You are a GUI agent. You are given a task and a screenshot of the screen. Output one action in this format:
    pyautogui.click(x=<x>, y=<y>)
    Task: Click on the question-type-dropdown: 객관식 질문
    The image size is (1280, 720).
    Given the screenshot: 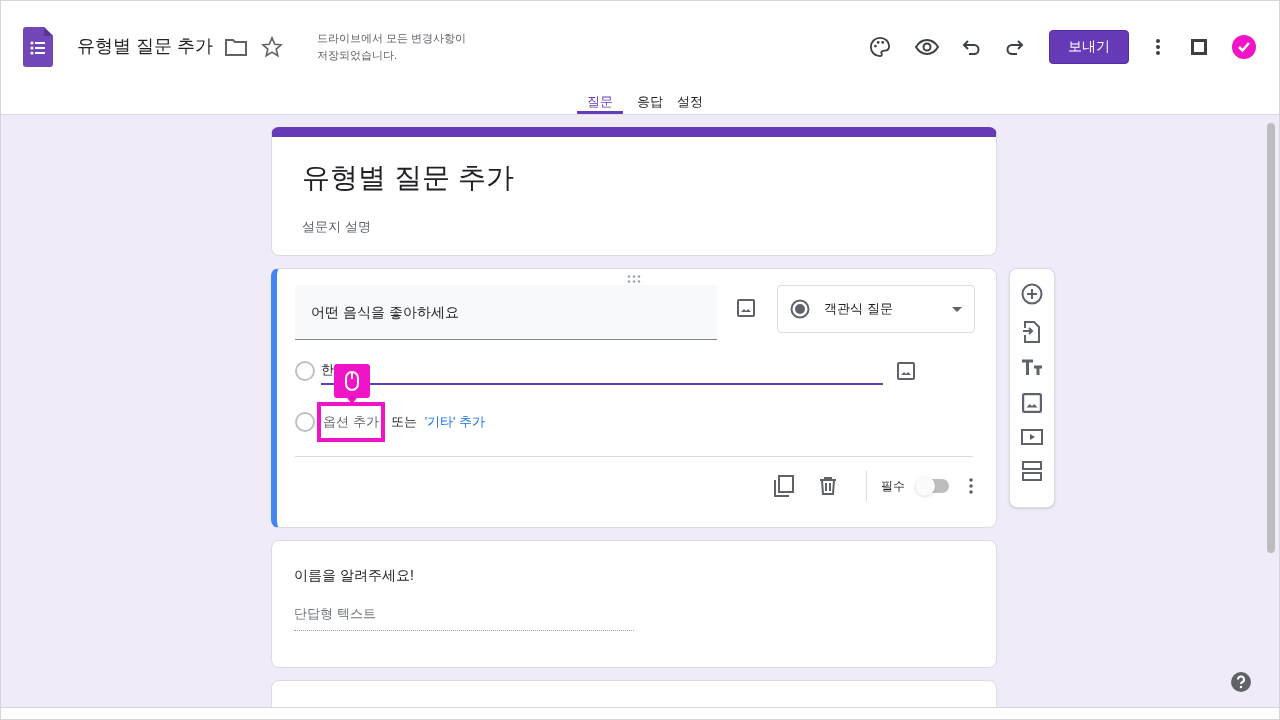 What is the action you would take?
    pyautogui.click(x=876, y=309)
    